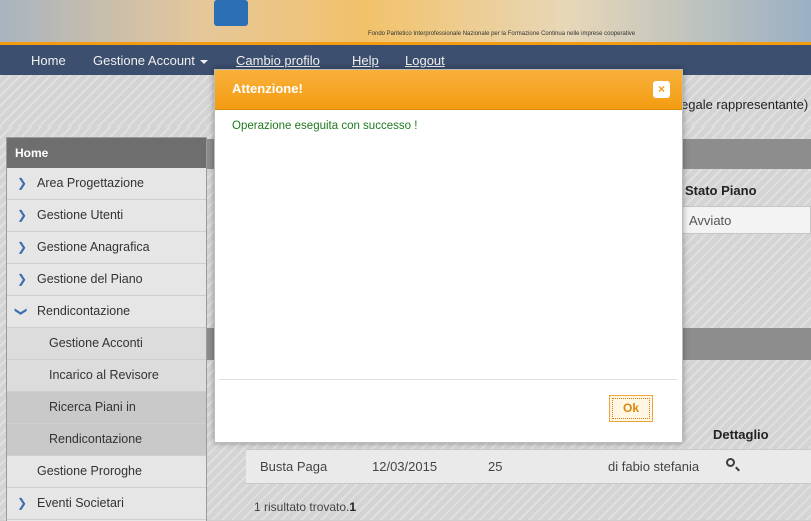 The image size is (811, 521). What do you see at coordinates (448, 90) in the screenshot?
I see `dialog-header: Attenzione! ×` at bounding box center [448, 90].